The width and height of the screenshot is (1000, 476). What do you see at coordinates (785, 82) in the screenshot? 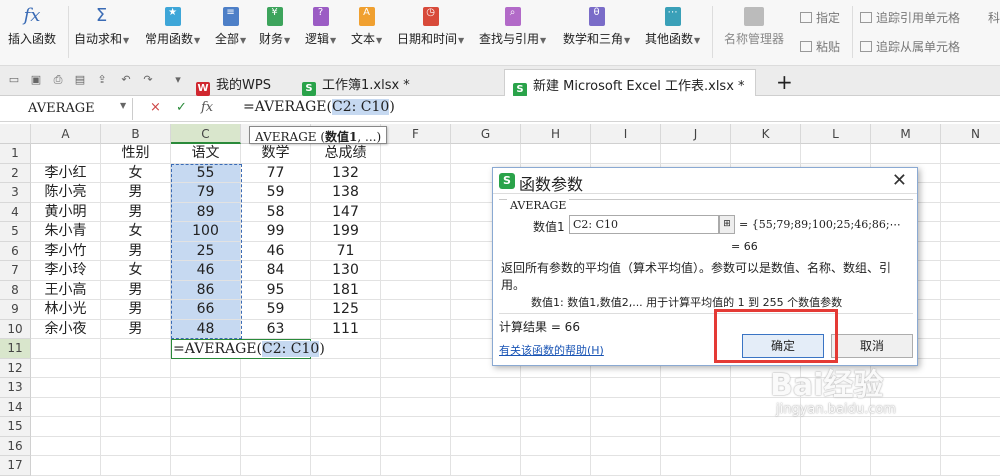
I see `add-tab-button: +` at bounding box center [785, 82].